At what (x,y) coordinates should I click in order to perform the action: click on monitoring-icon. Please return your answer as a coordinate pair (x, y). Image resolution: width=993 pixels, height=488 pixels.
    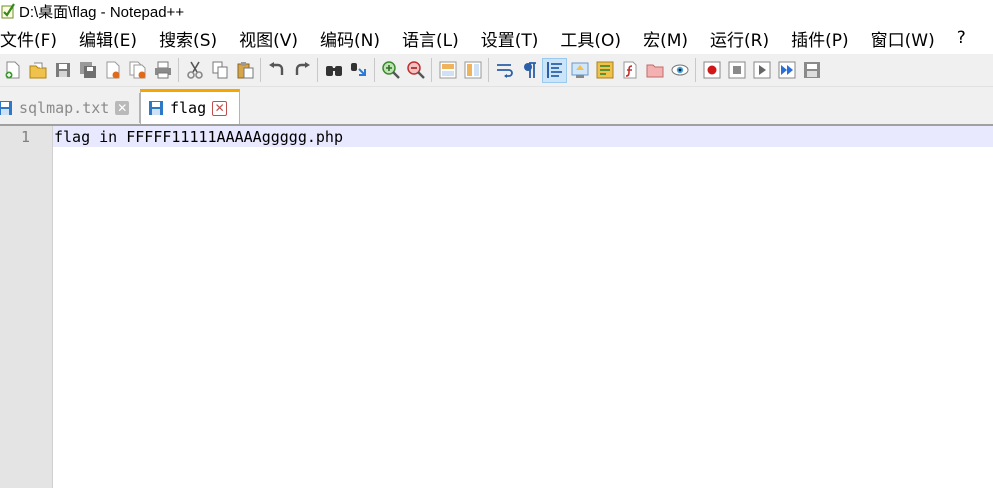
    Looking at the image, I should click on (679, 70).